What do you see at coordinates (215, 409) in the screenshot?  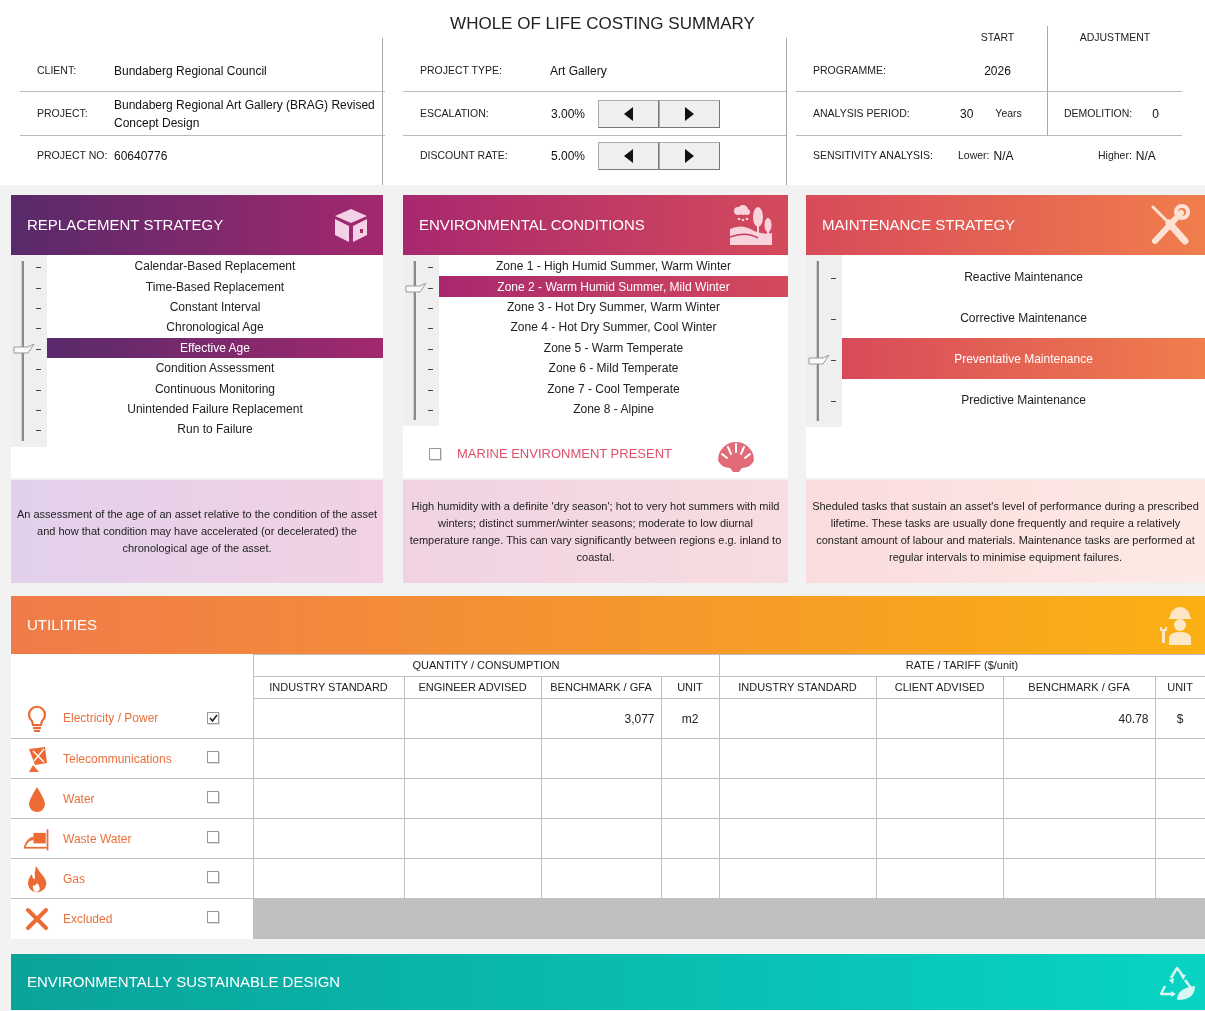 I see `option-item: Unintended Failure Replacement` at bounding box center [215, 409].